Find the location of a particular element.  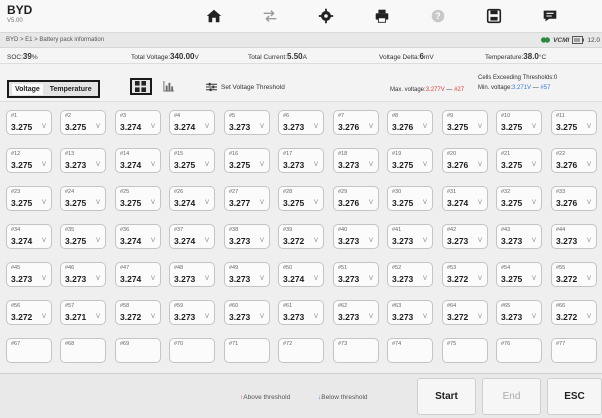

max-voltage-readout: Max. voltage:3.277V — #27 is located at coordinates (427, 90).